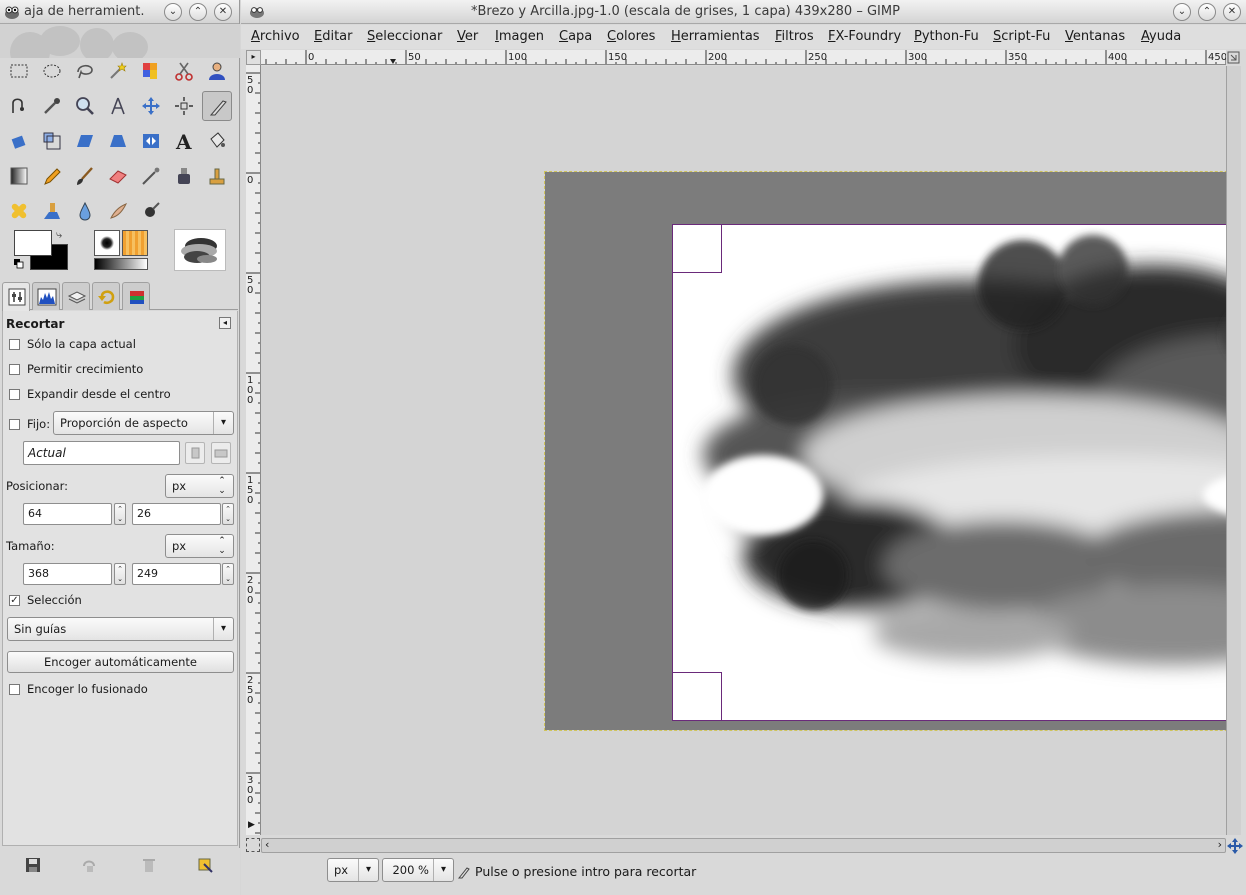 Image resolution: width=1246 pixels, height=895 pixels. Describe the element at coordinates (1233, 57) in the screenshot. I see `zoom-to-window-icon` at that location.